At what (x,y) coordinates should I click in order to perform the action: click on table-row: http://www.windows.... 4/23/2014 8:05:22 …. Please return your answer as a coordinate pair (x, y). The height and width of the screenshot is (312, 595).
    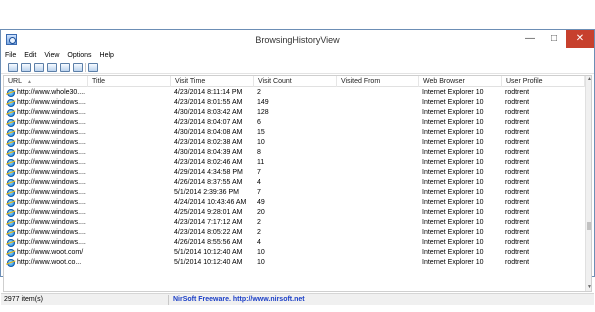
    Looking at the image, I should click on (294, 233).